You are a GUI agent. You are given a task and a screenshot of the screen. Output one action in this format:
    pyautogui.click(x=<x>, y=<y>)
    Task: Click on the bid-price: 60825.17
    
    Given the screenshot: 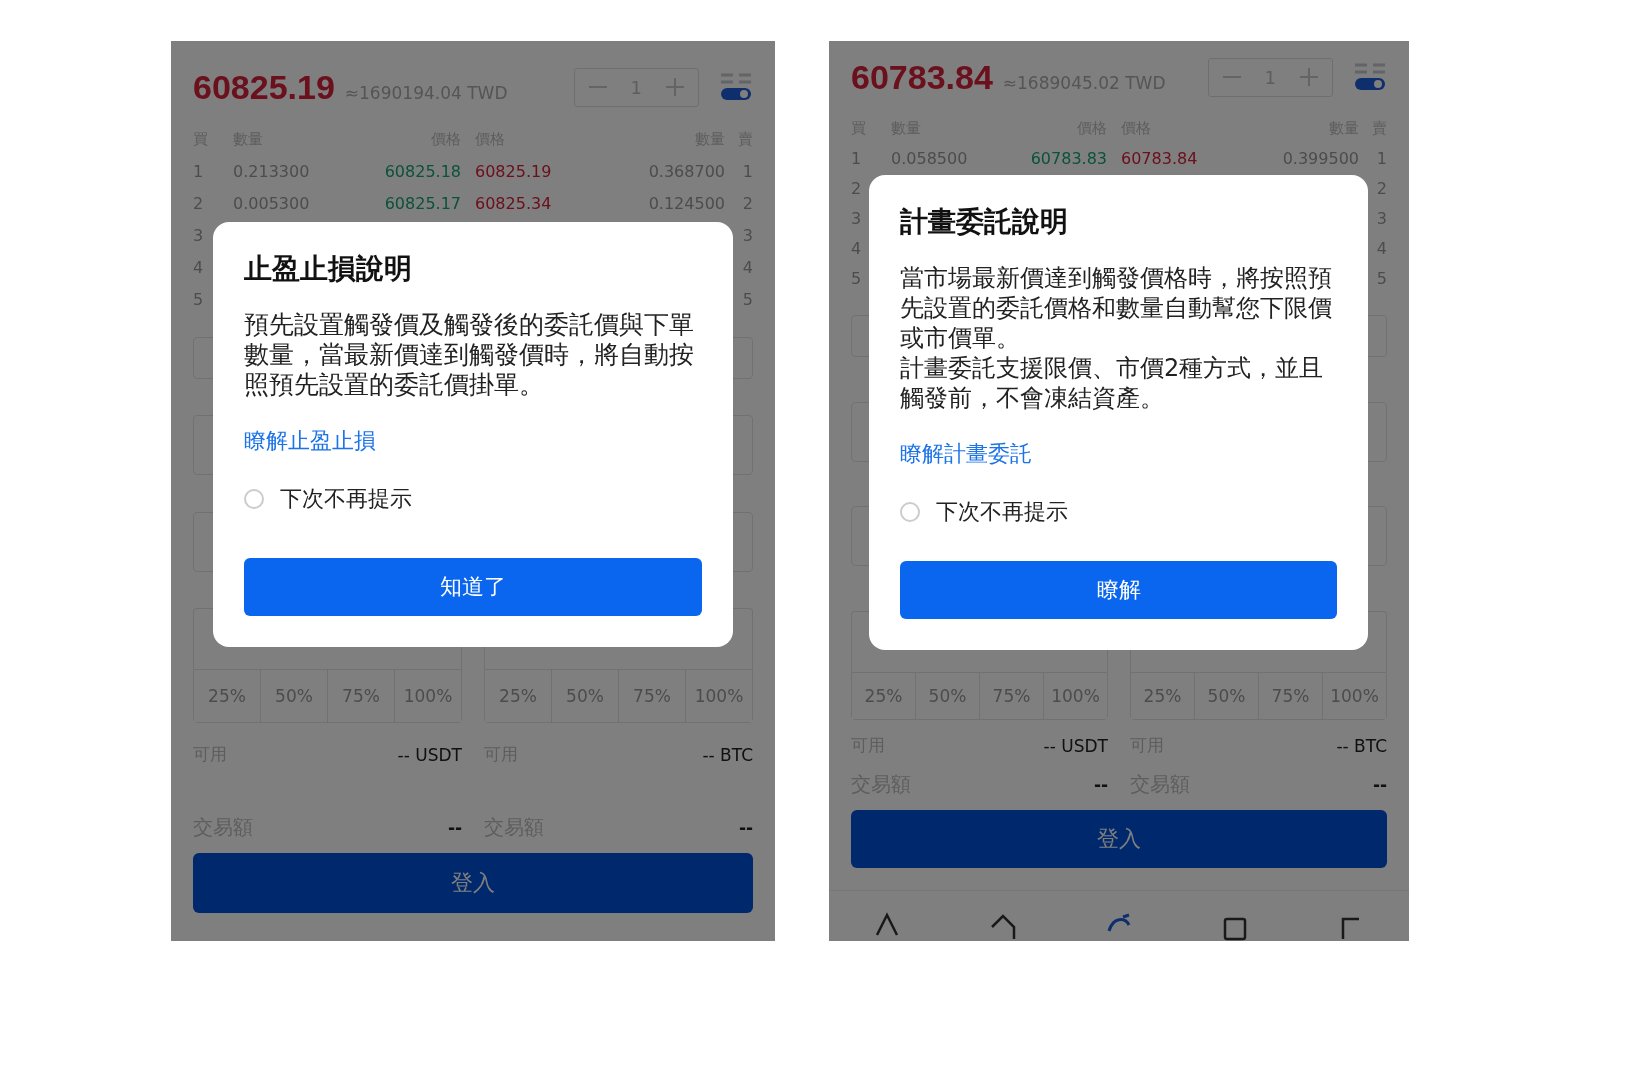 What is the action you would take?
    pyautogui.click(x=422, y=203)
    